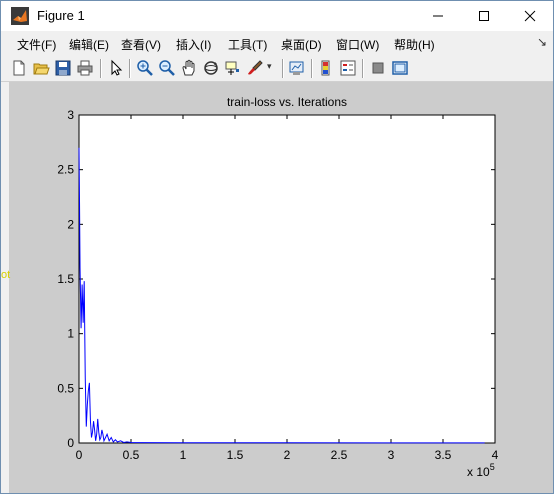 Image resolution: width=554 pixels, height=494 pixels. Describe the element at coordinates (65, 170) in the screenshot. I see `y-tick-label: 2.5` at that location.